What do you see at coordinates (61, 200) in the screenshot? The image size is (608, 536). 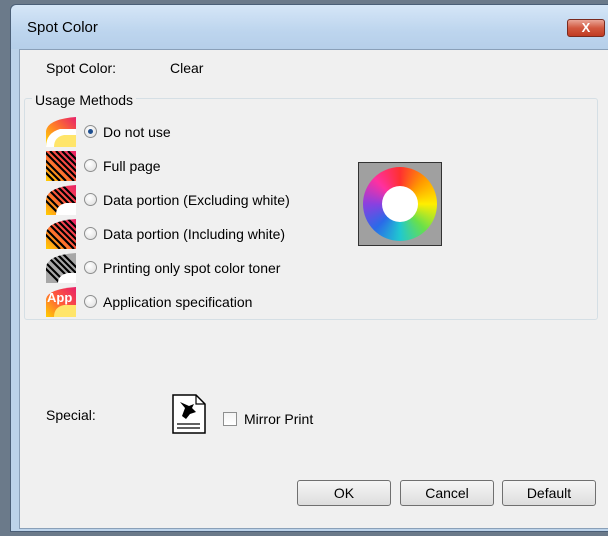 I see `data-excluding-white-icon` at bounding box center [61, 200].